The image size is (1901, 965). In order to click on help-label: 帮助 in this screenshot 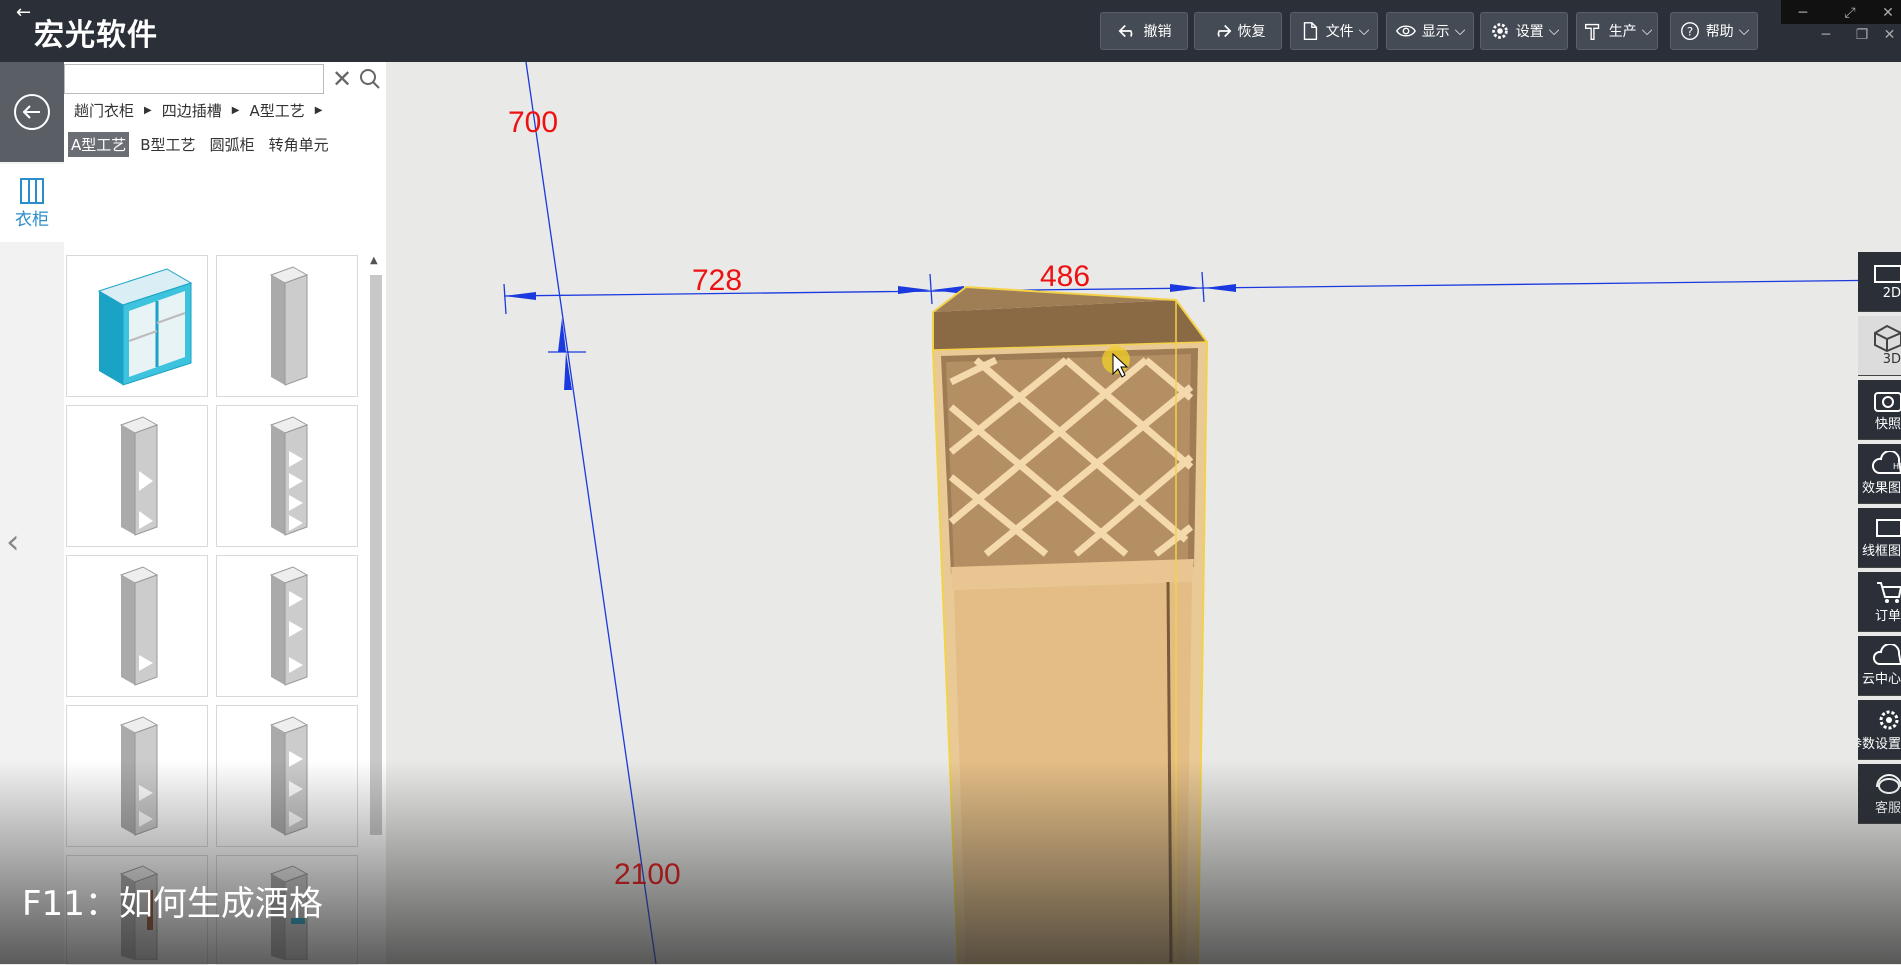, I will do `click(1719, 32)`.